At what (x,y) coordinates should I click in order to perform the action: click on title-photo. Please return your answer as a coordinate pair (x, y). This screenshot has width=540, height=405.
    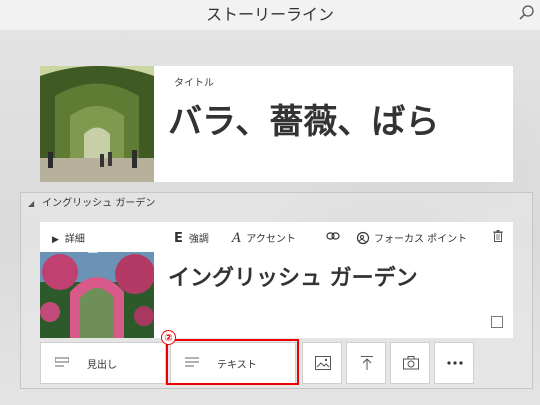
    Looking at the image, I should click on (97, 124).